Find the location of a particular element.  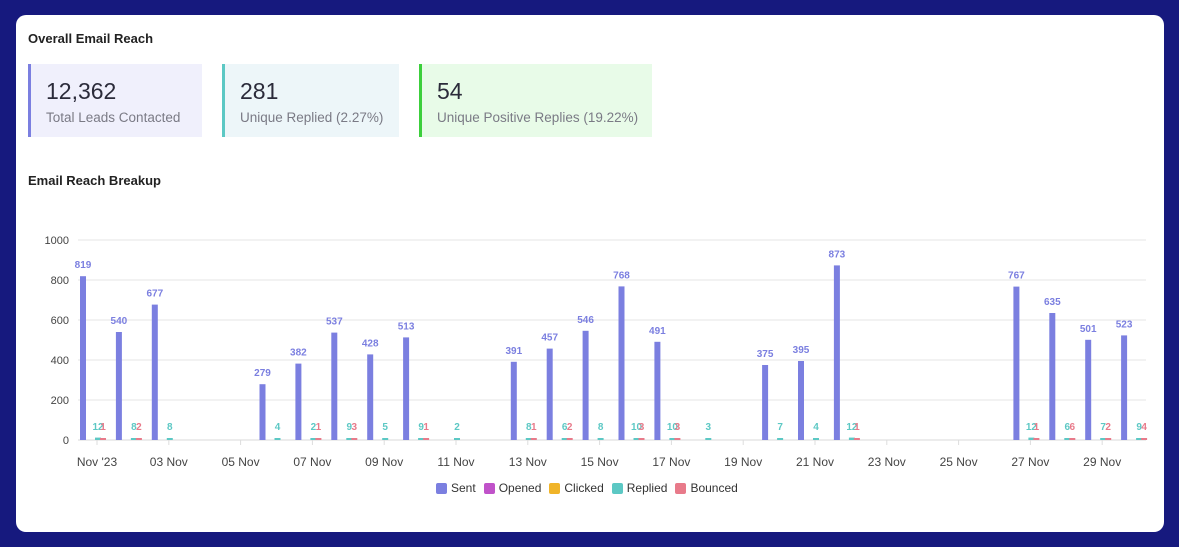

data-label-sent: 635 is located at coordinates (1052, 302).